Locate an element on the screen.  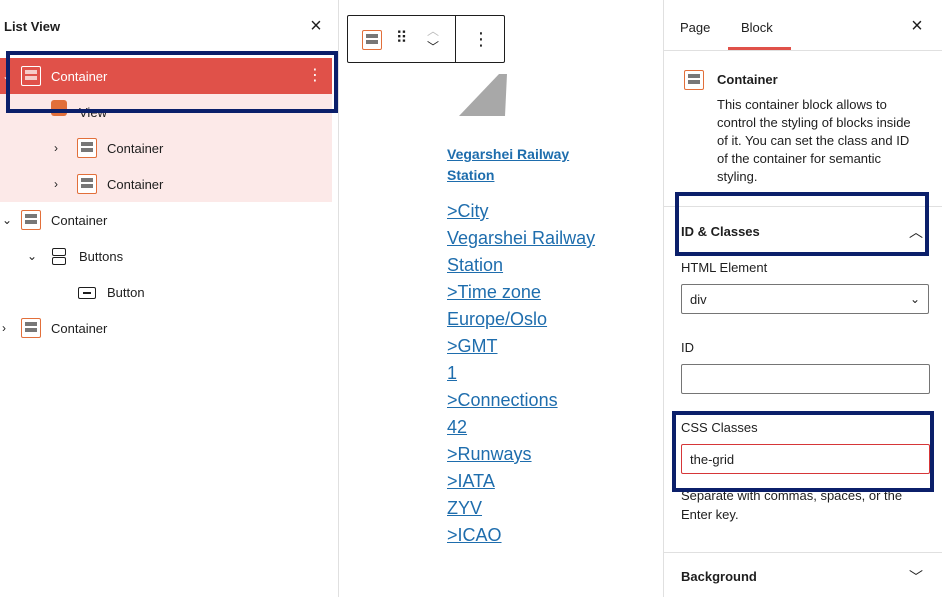
html-element-value: div is located at coordinates (698, 299).